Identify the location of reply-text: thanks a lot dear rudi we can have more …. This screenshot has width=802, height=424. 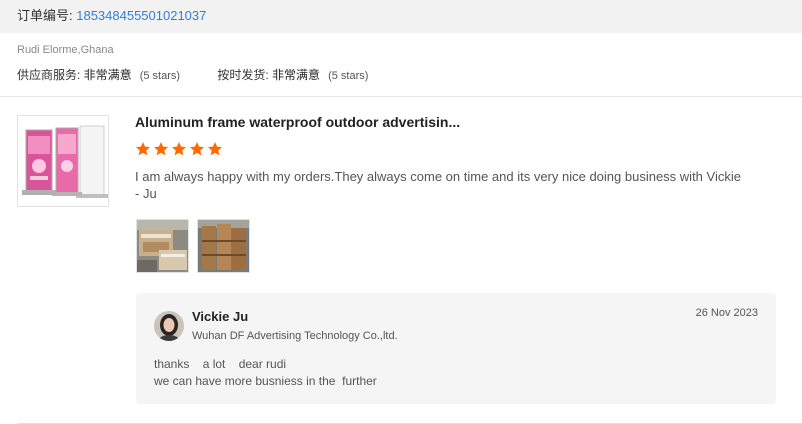
(265, 372).